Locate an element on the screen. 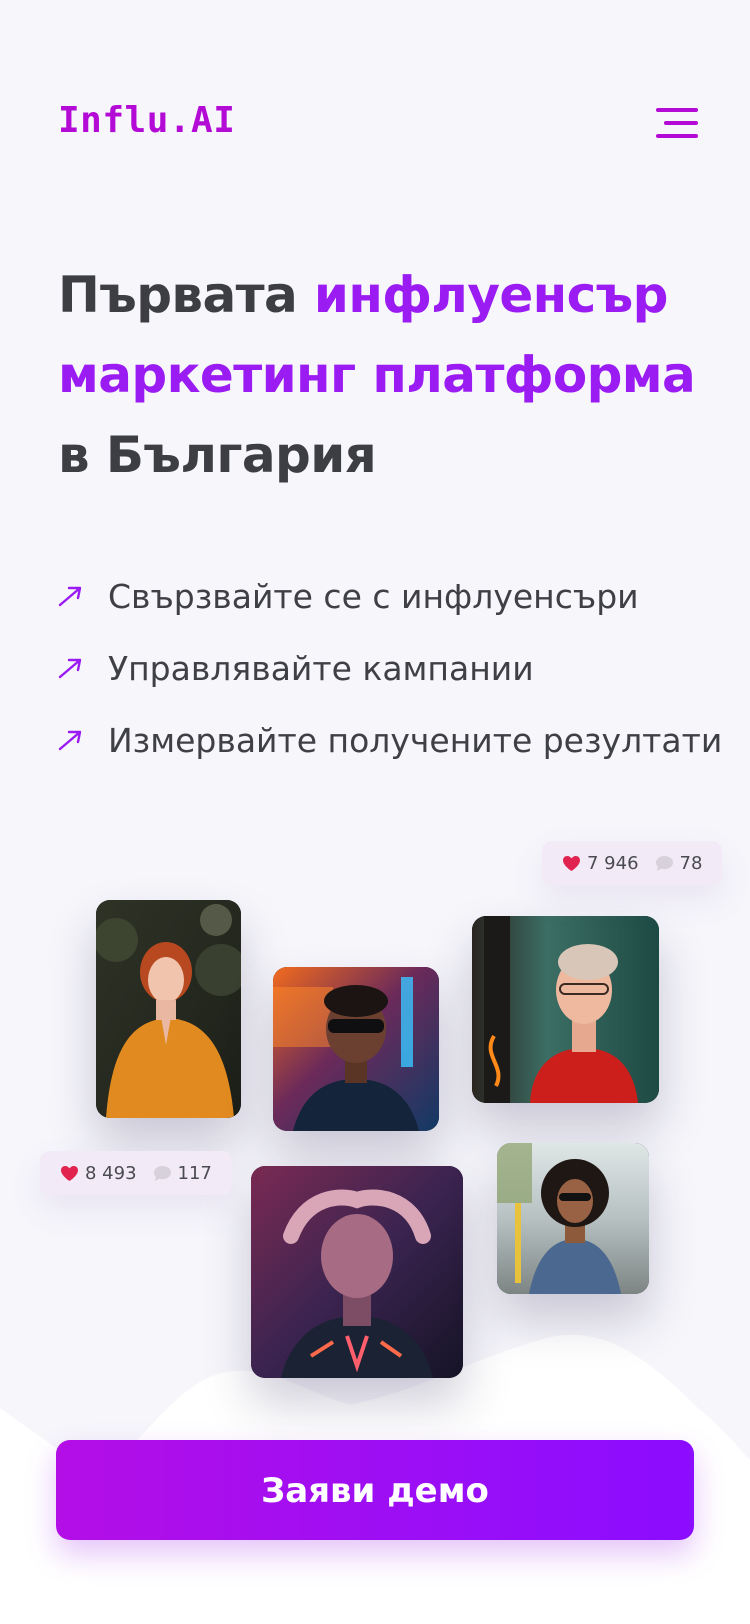  feature-label: Управлявайте кампании is located at coordinates (321, 668).